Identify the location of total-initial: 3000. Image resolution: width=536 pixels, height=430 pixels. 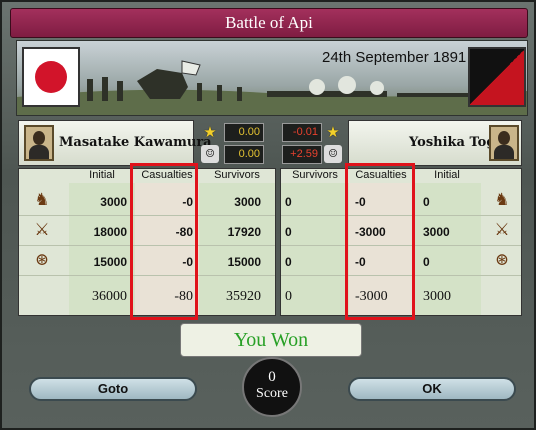
(437, 296).